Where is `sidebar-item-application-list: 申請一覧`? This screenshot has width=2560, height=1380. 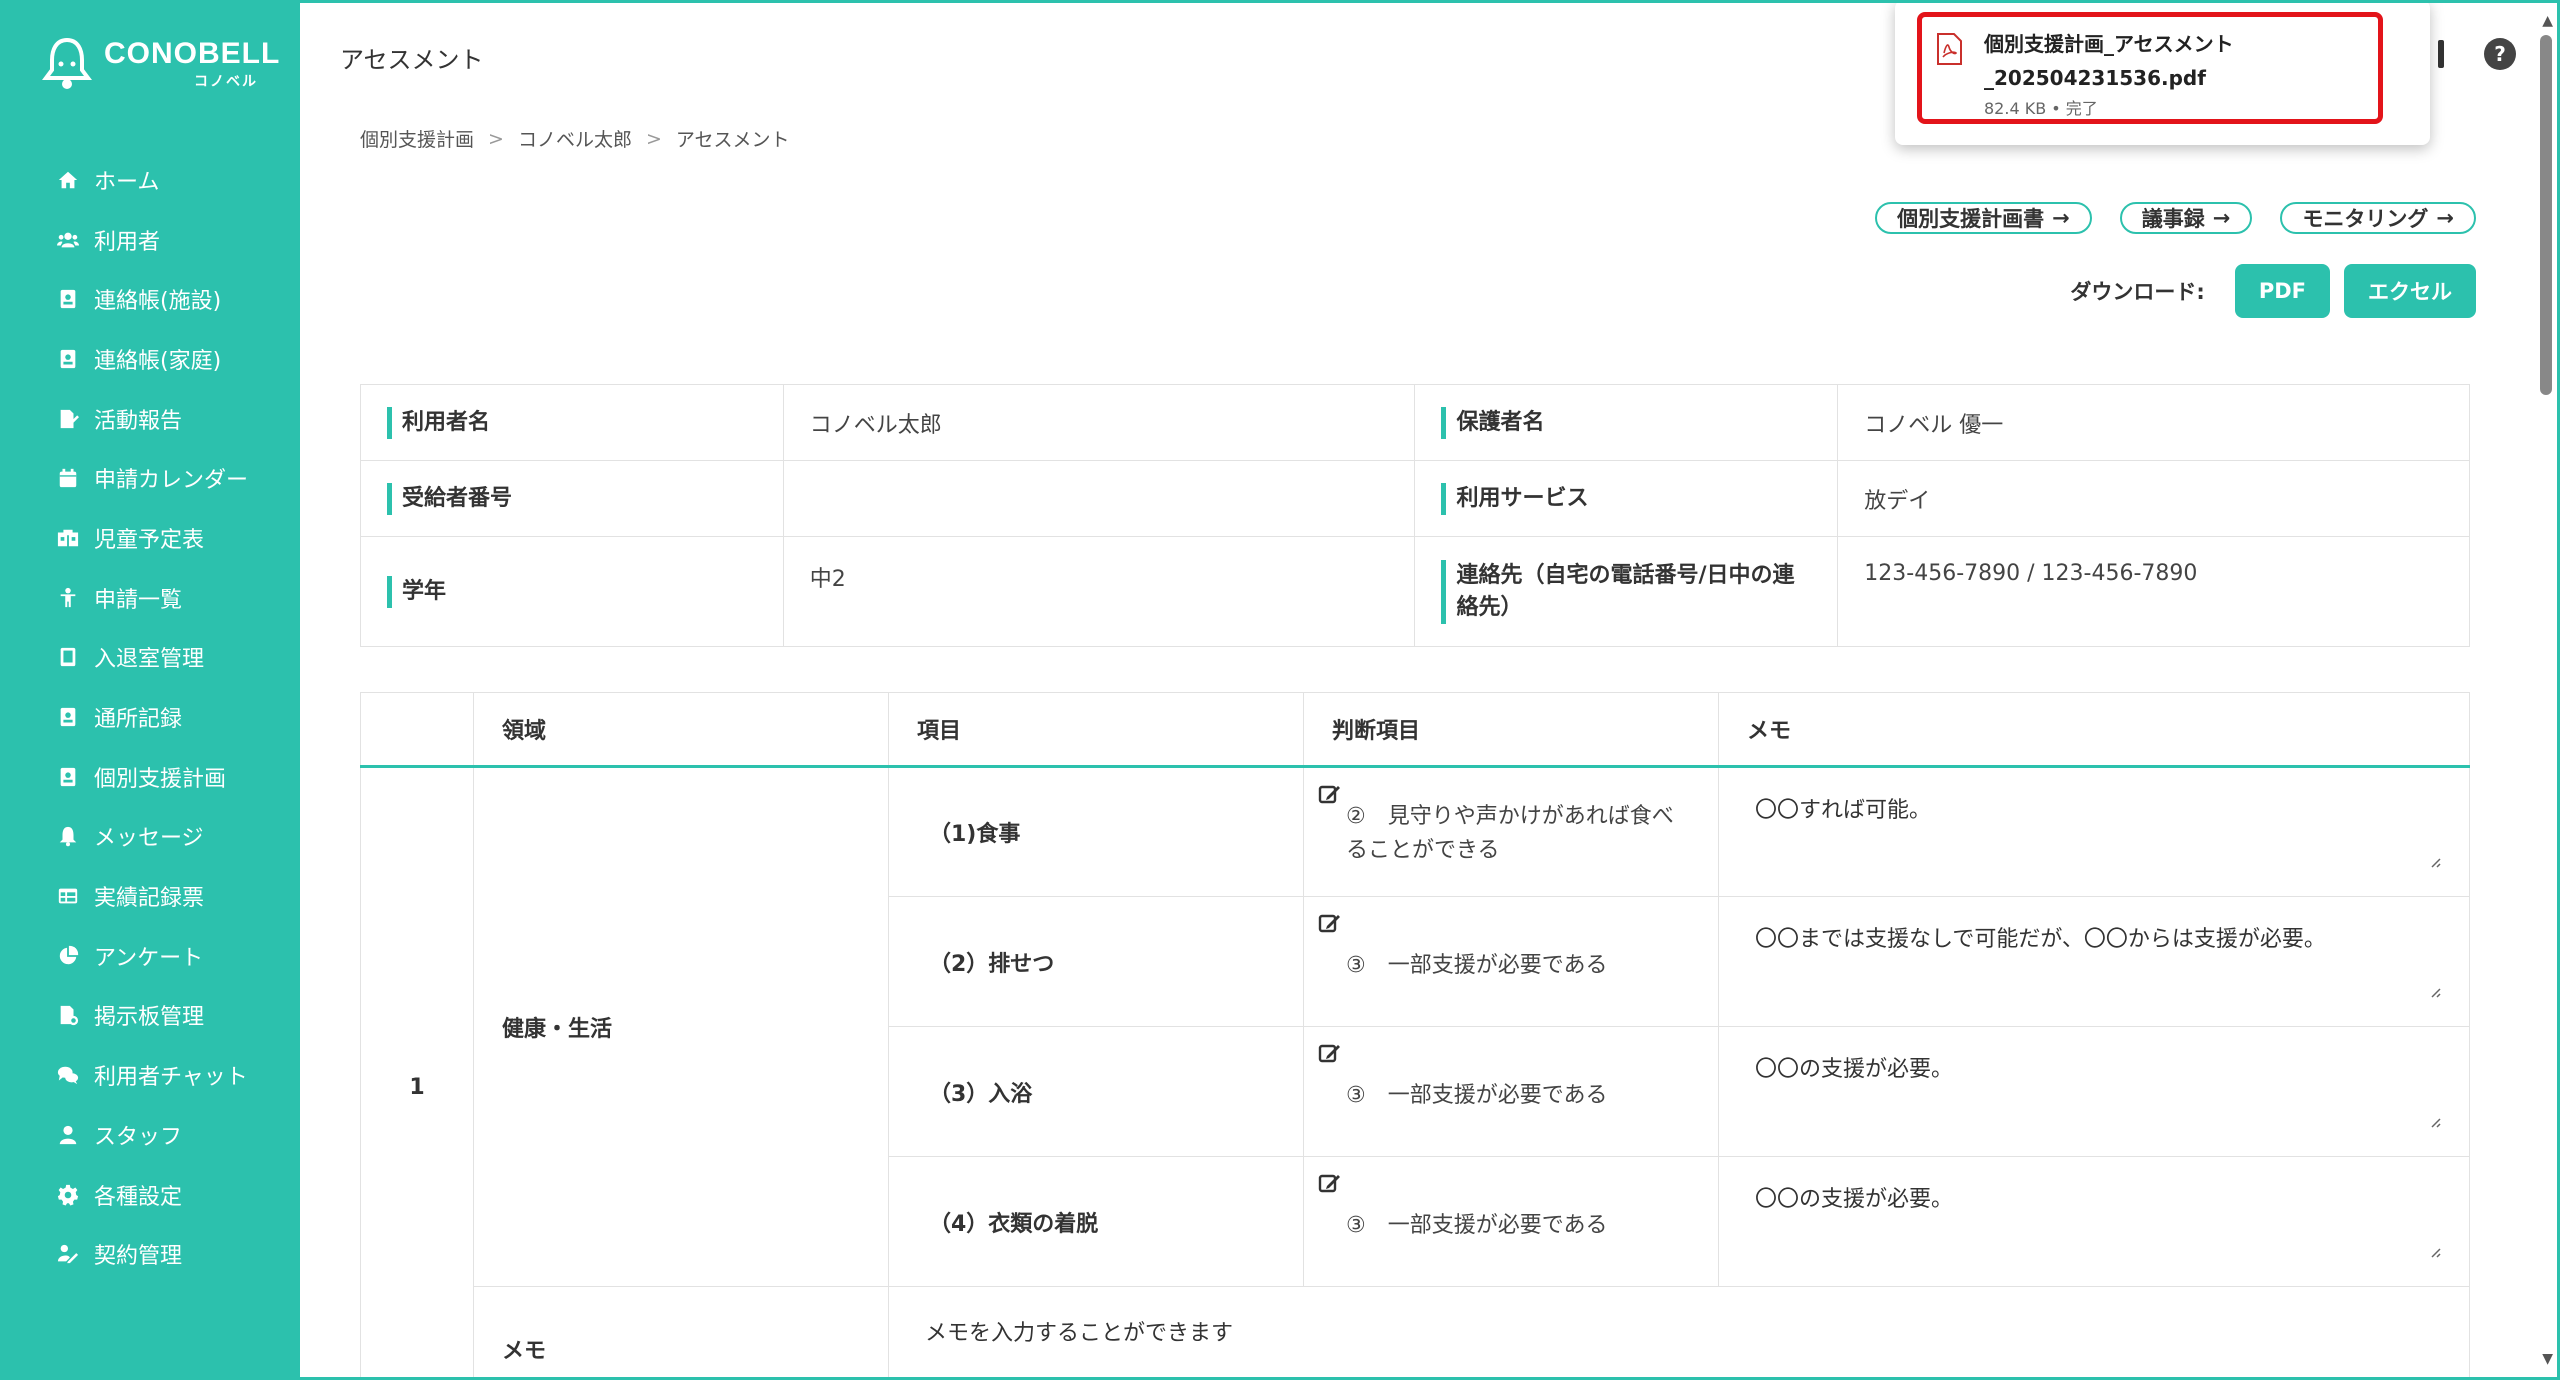 sidebar-item-application-list: 申請一覧 is located at coordinates (150, 598).